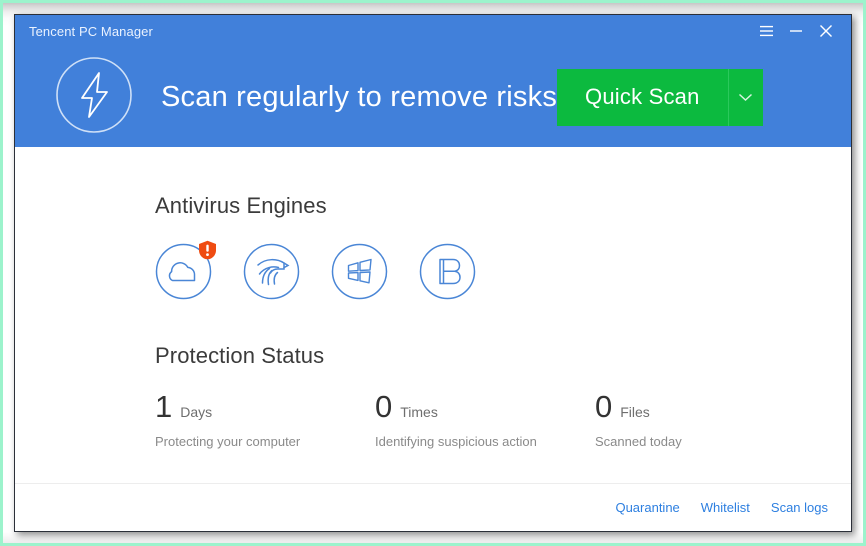 The width and height of the screenshot is (866, 546). I want to click on stat-value: 1, so click(164, 406).